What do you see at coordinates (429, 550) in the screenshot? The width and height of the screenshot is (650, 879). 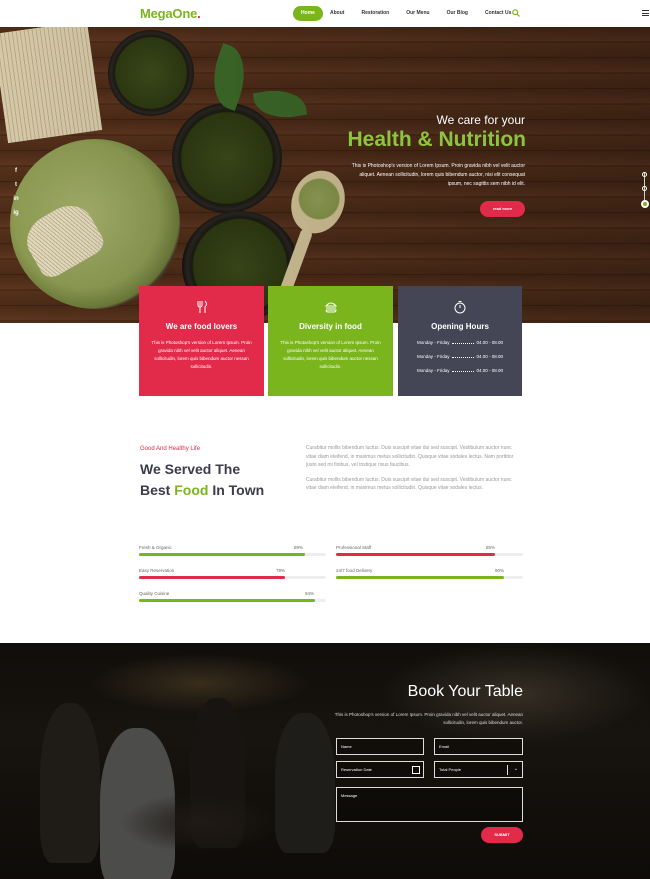 I see `skill-bar: Professional Staff 85%` at bounding box center [429, 550].